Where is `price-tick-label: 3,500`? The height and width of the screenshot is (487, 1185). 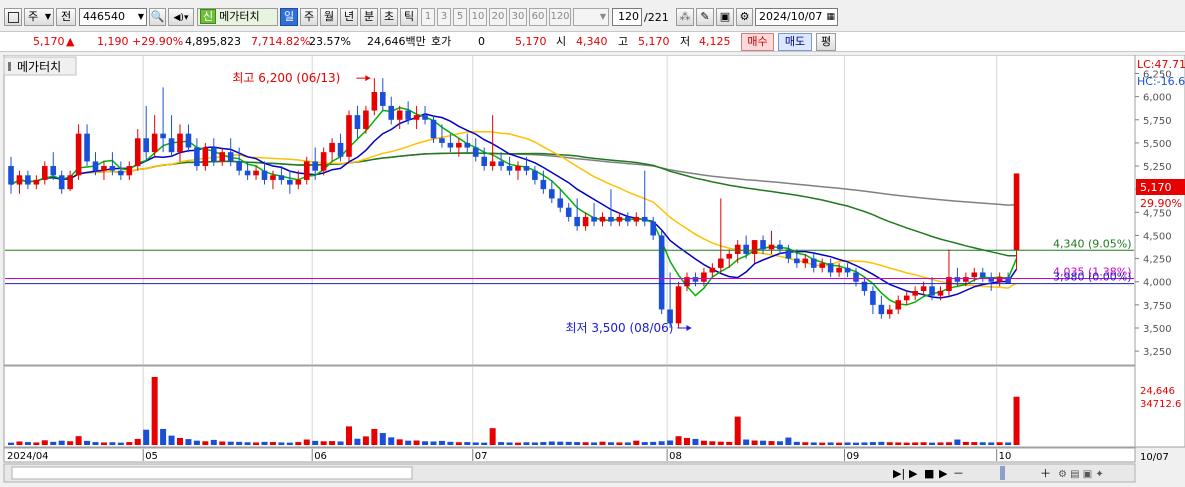
price-tick-label: 3,500 is located at coordinates (1157, 329).